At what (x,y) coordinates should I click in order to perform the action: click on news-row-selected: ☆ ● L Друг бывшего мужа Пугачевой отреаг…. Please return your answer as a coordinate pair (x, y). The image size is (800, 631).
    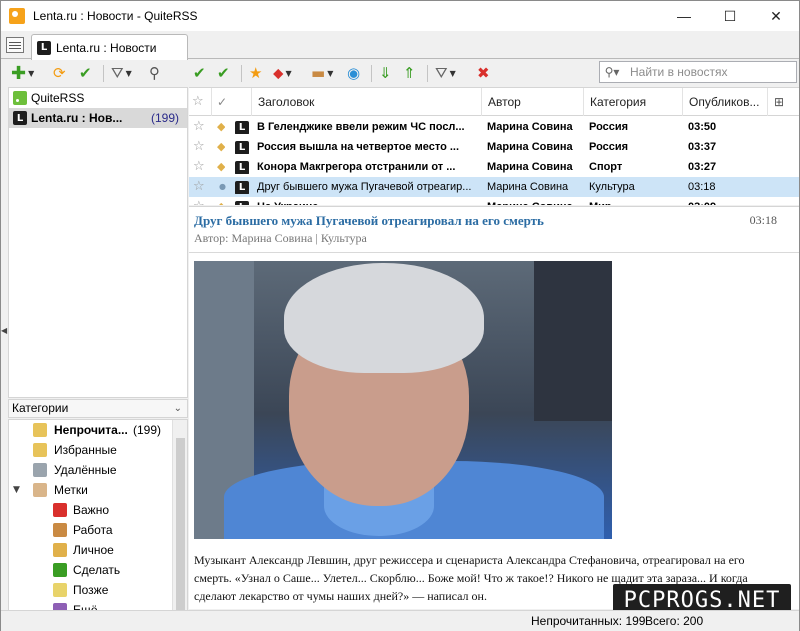
    Looking at the image, I should click on (494, 187).